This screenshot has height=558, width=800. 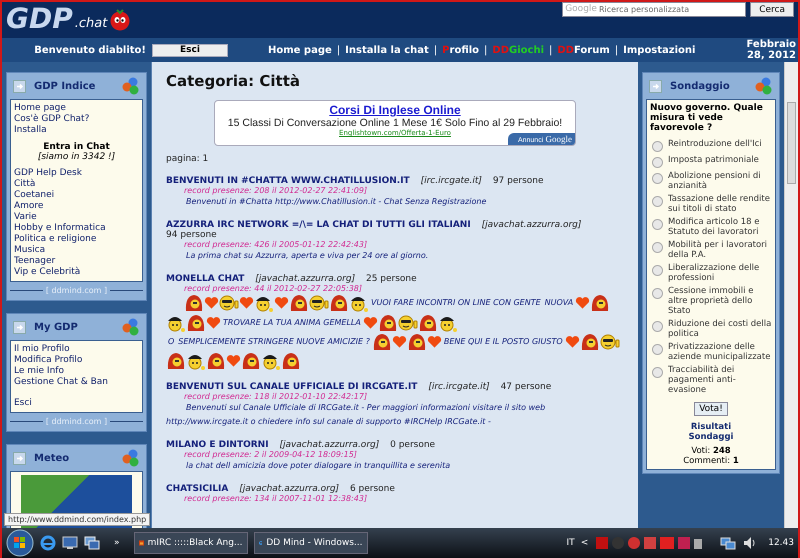 I want to click on windows-switch-icon, so click(x=92, y=543).